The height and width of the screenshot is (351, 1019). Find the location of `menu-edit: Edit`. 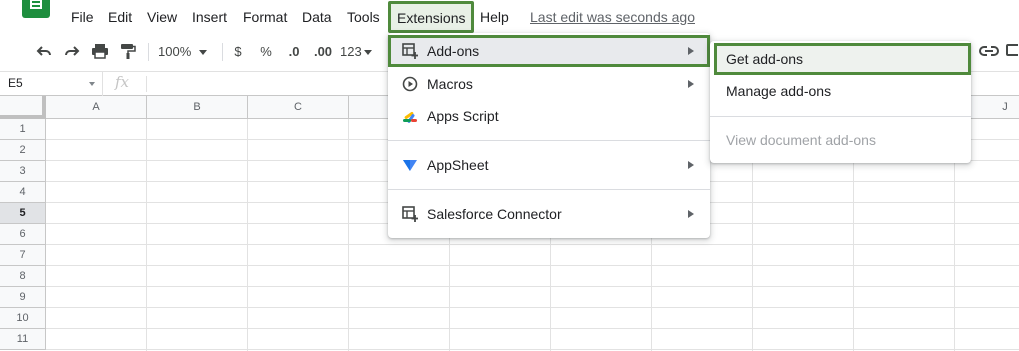

menu-edit: Edit is located at coordinates (120, 17).